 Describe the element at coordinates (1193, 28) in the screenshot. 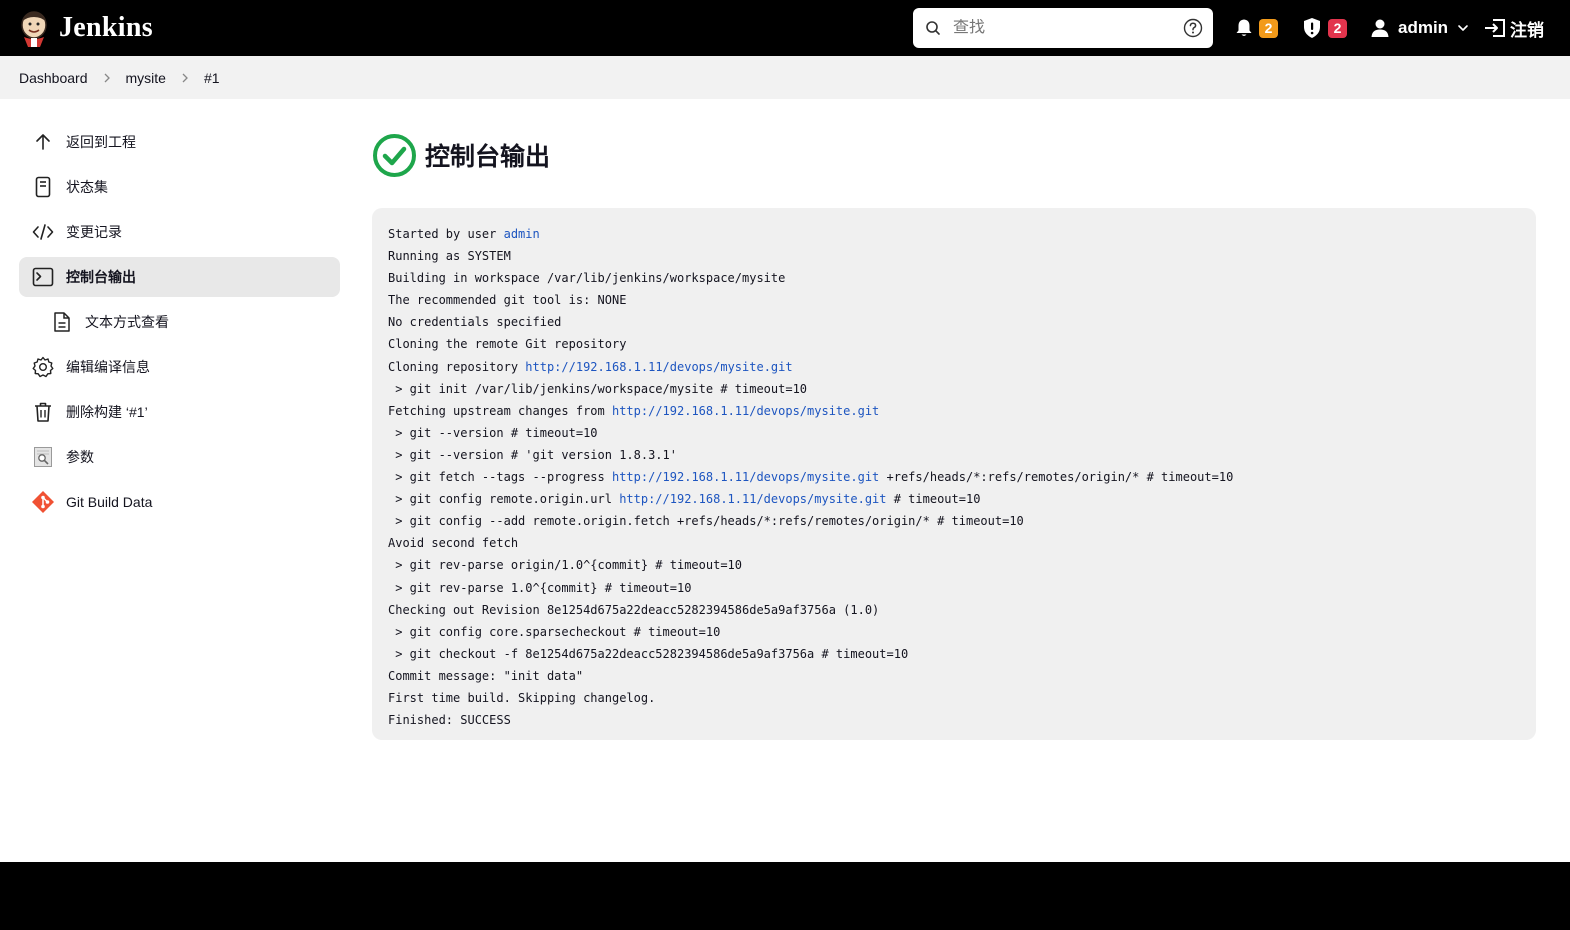

I see `help-icon` at that location.